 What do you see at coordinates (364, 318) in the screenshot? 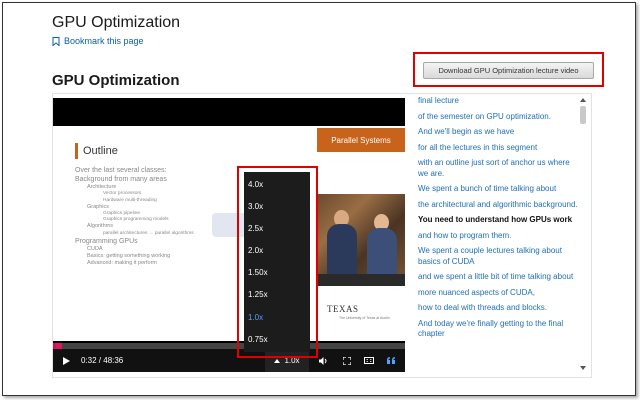
I see `texas-logo-subtext: The University of Texas at Austin` at bounding box center [364, 318].